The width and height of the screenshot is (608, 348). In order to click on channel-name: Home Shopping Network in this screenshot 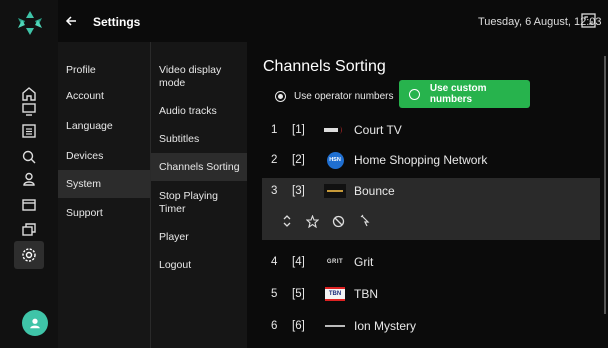, I will do `click(421, 160)`.